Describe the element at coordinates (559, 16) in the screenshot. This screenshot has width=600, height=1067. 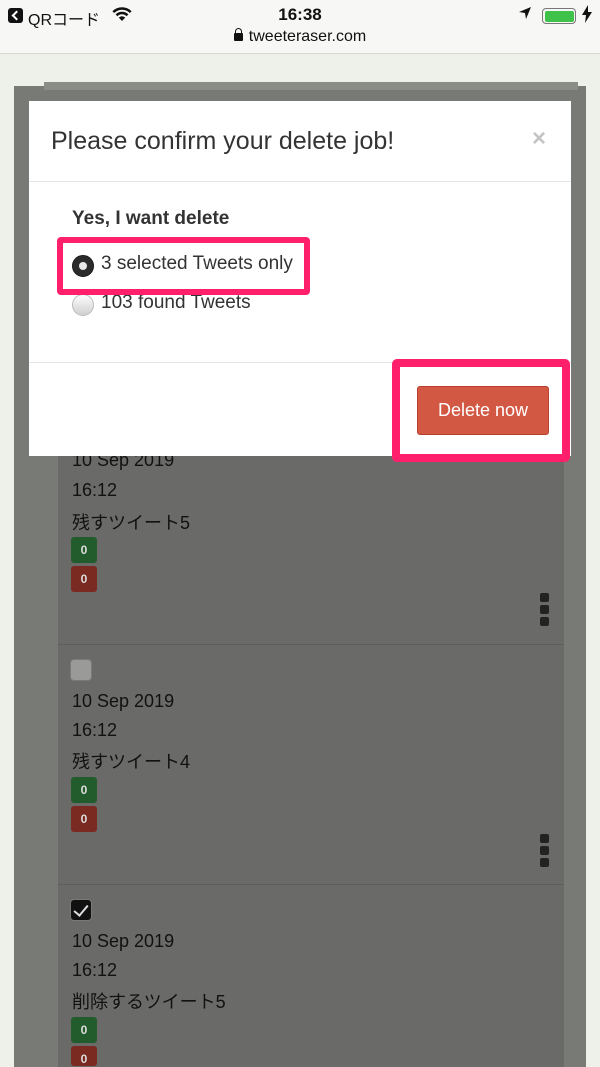
I see `battery-icon` at that location.